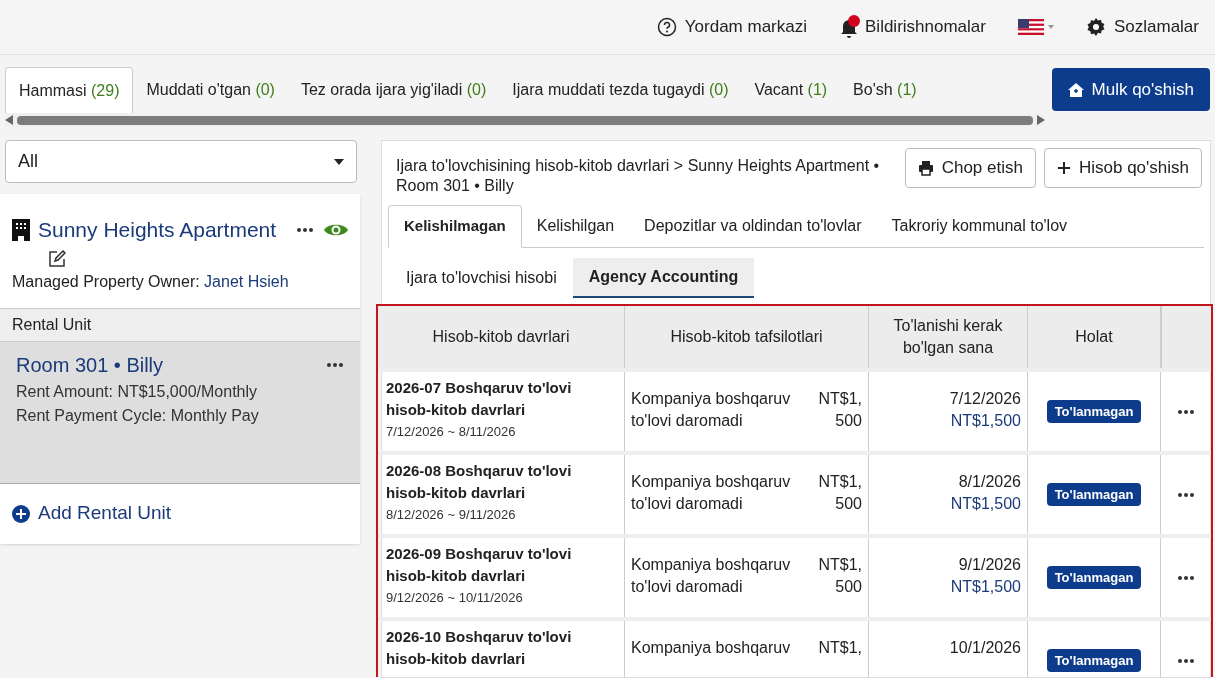 The height and width of the screenshot is (678, 1215). I want to click on column-header: Holat, so click(1094, 337).